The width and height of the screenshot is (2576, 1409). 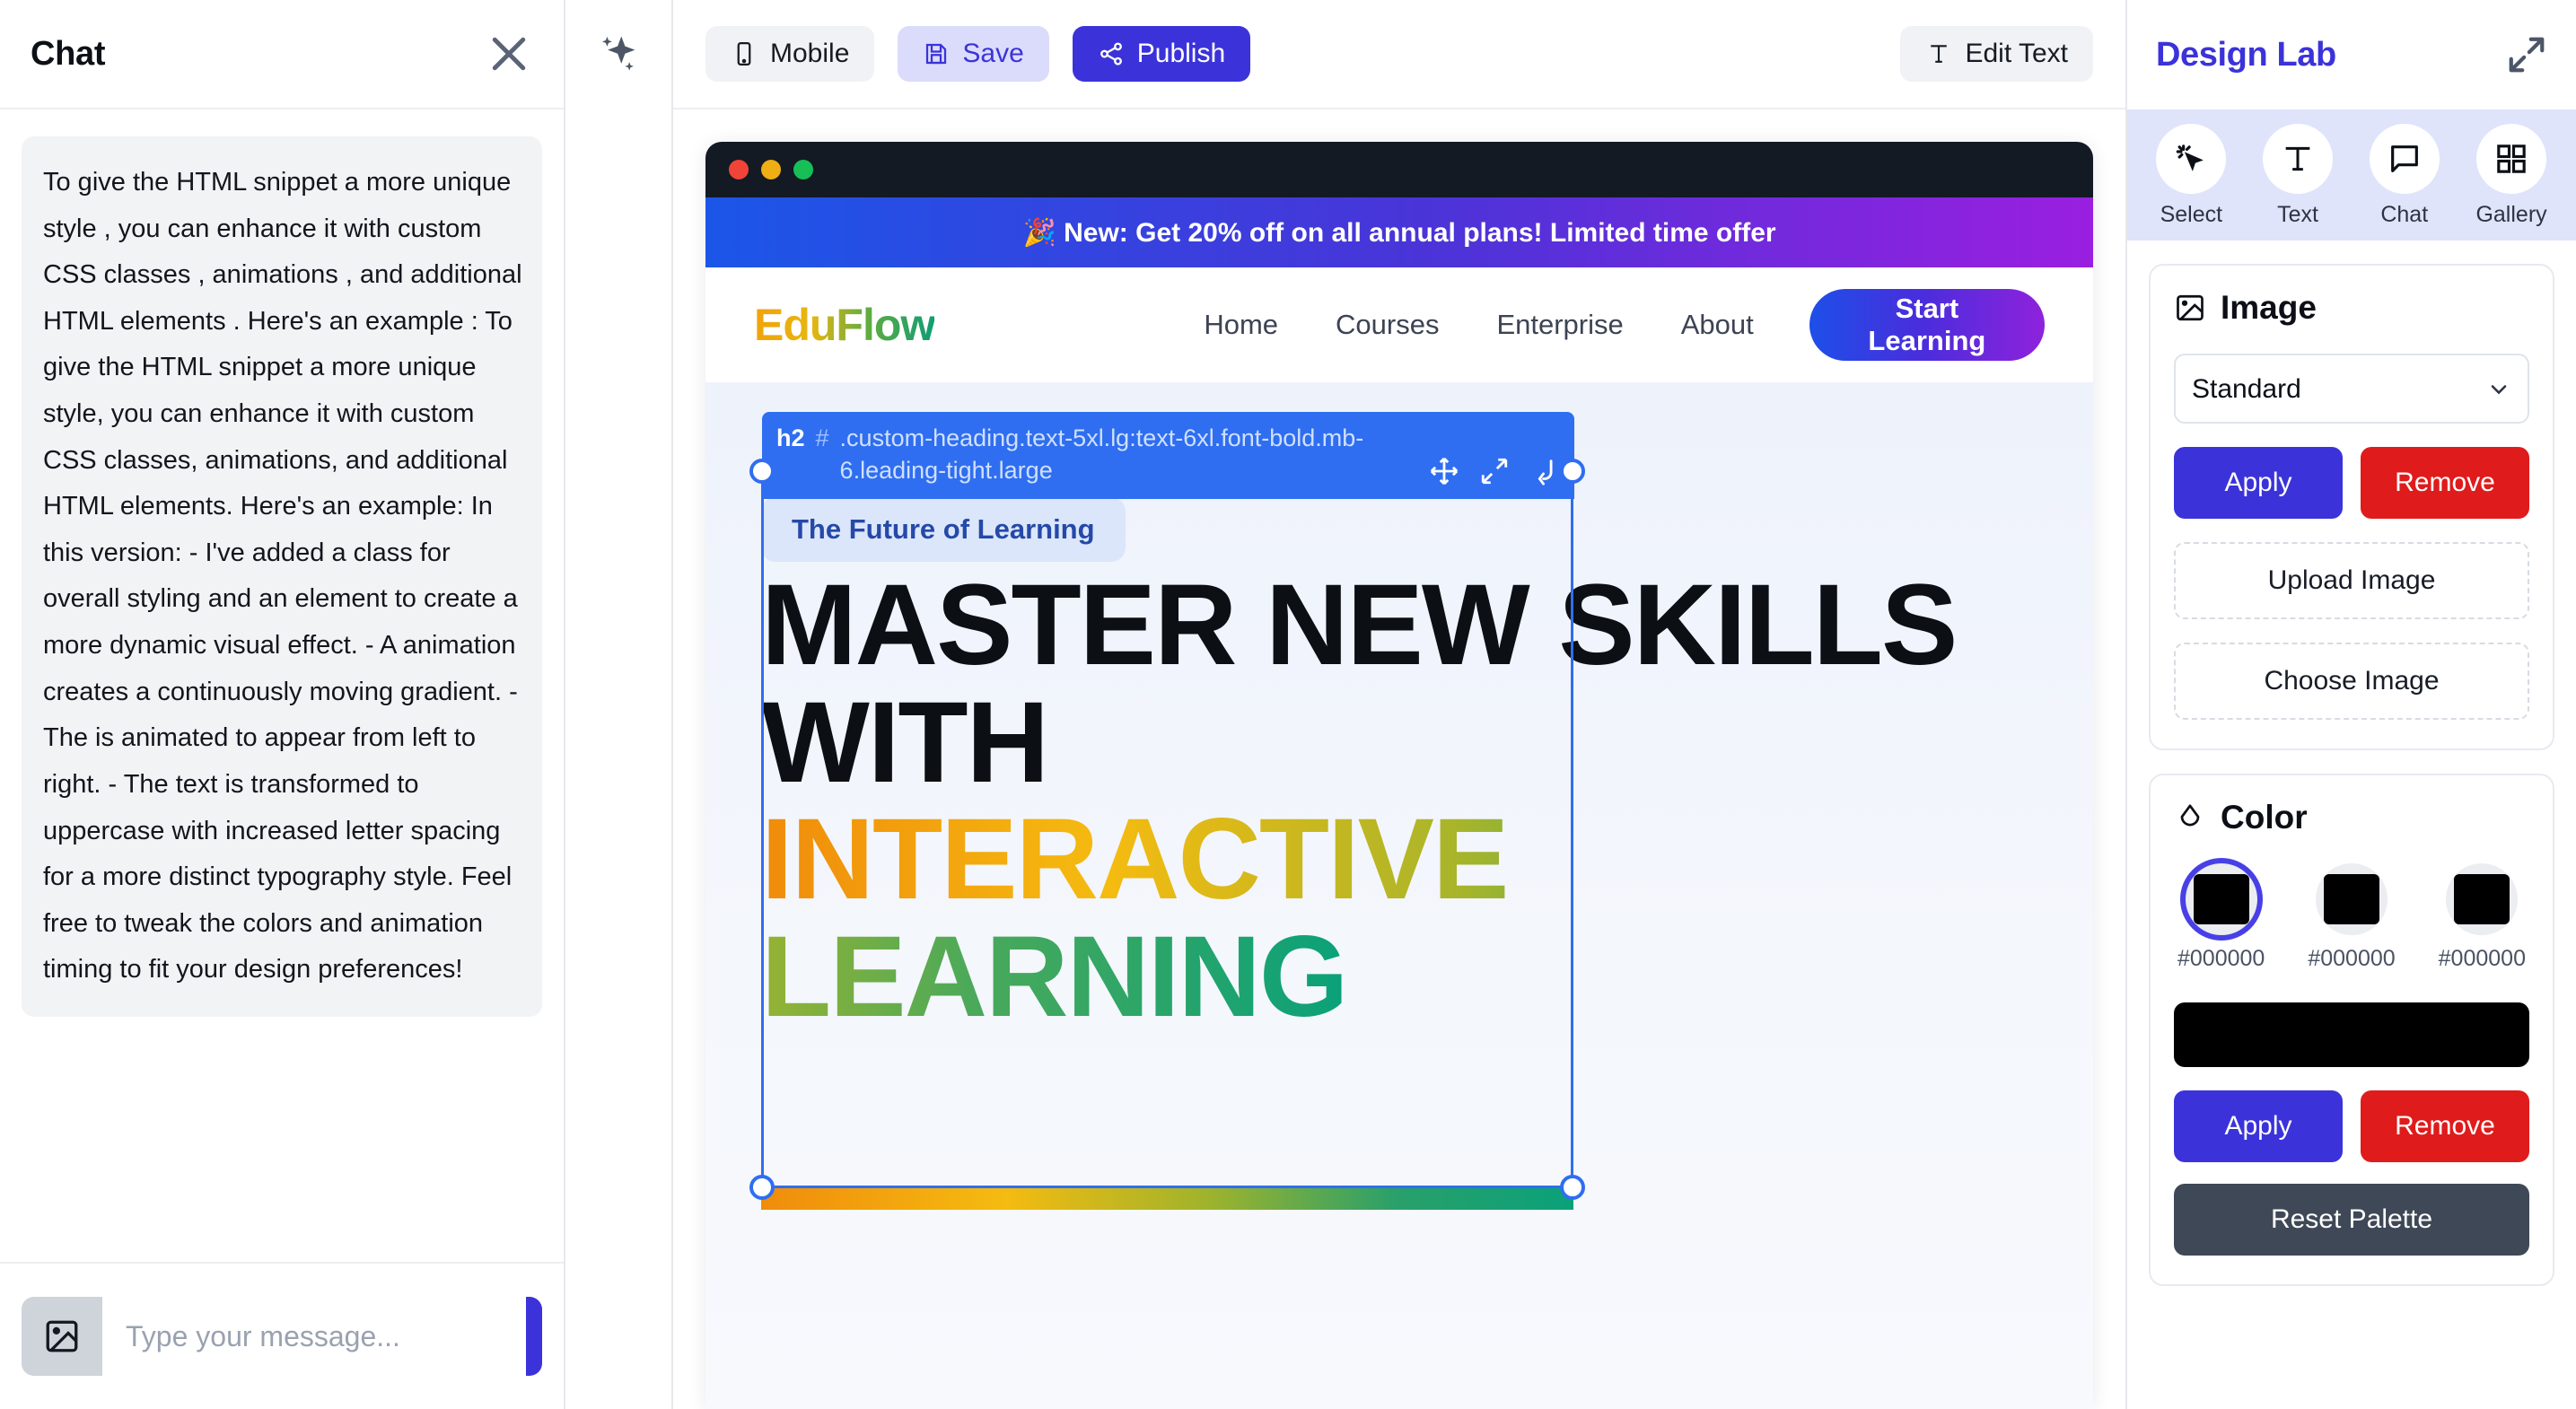 I want to click on grid-icon, so click(x=2511, y=159).